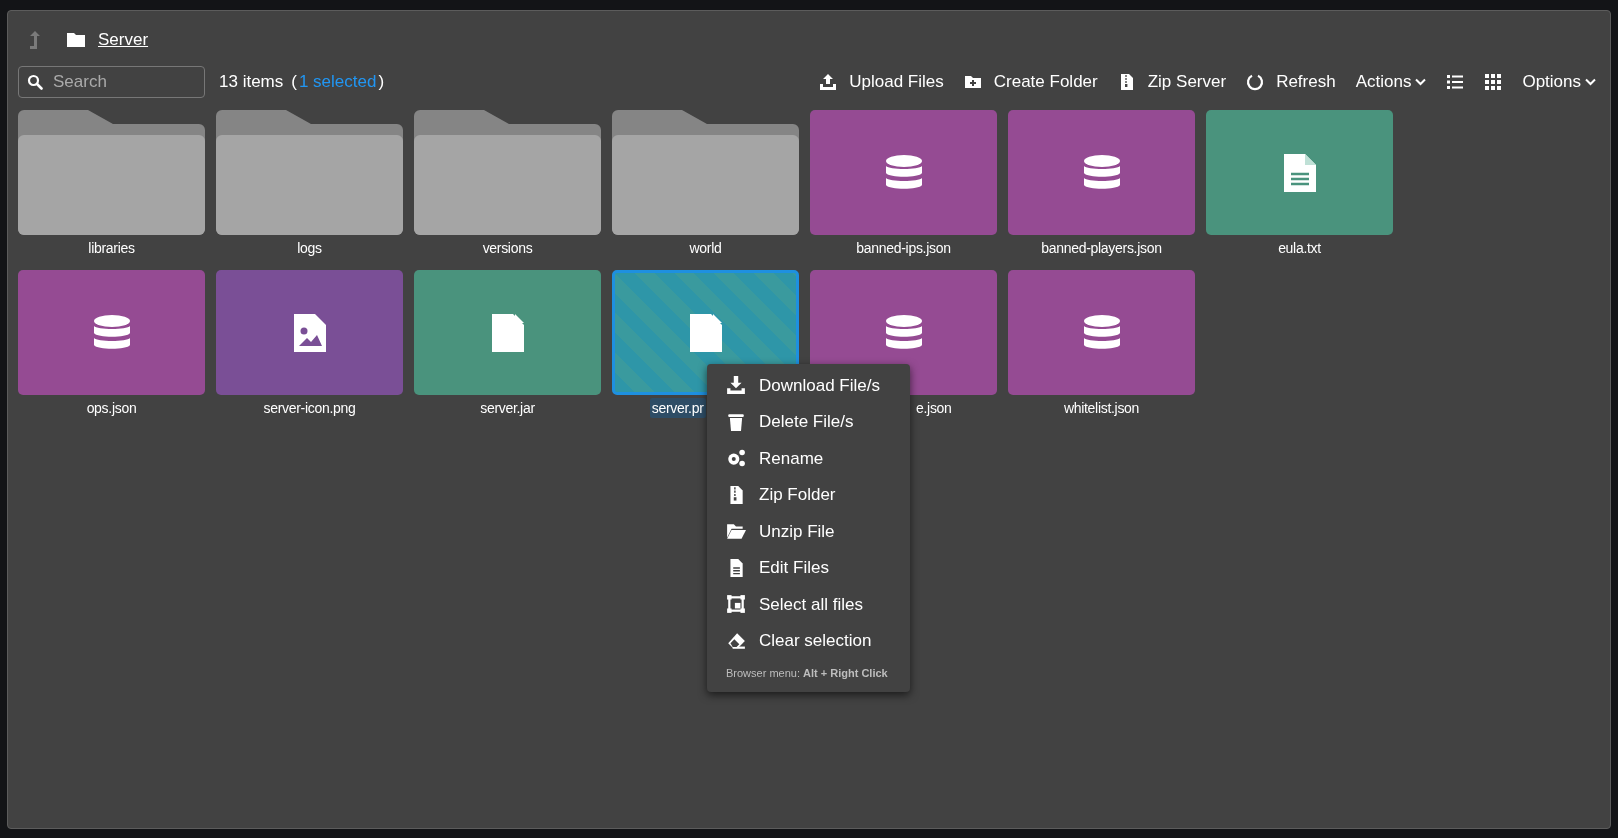 The image size is (1618, 838). I want to click on menu-item: Rename, so click(808, 458).